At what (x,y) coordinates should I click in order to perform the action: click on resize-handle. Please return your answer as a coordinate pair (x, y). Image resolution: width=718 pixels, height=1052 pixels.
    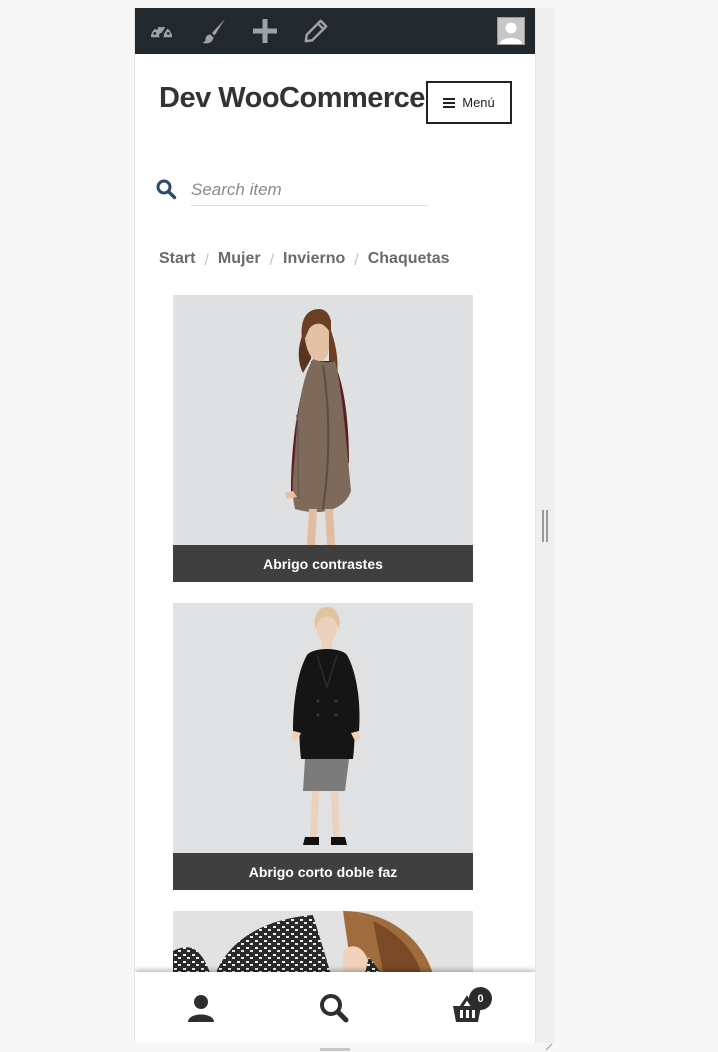
    Looking at the image, I should click on (545, 526).